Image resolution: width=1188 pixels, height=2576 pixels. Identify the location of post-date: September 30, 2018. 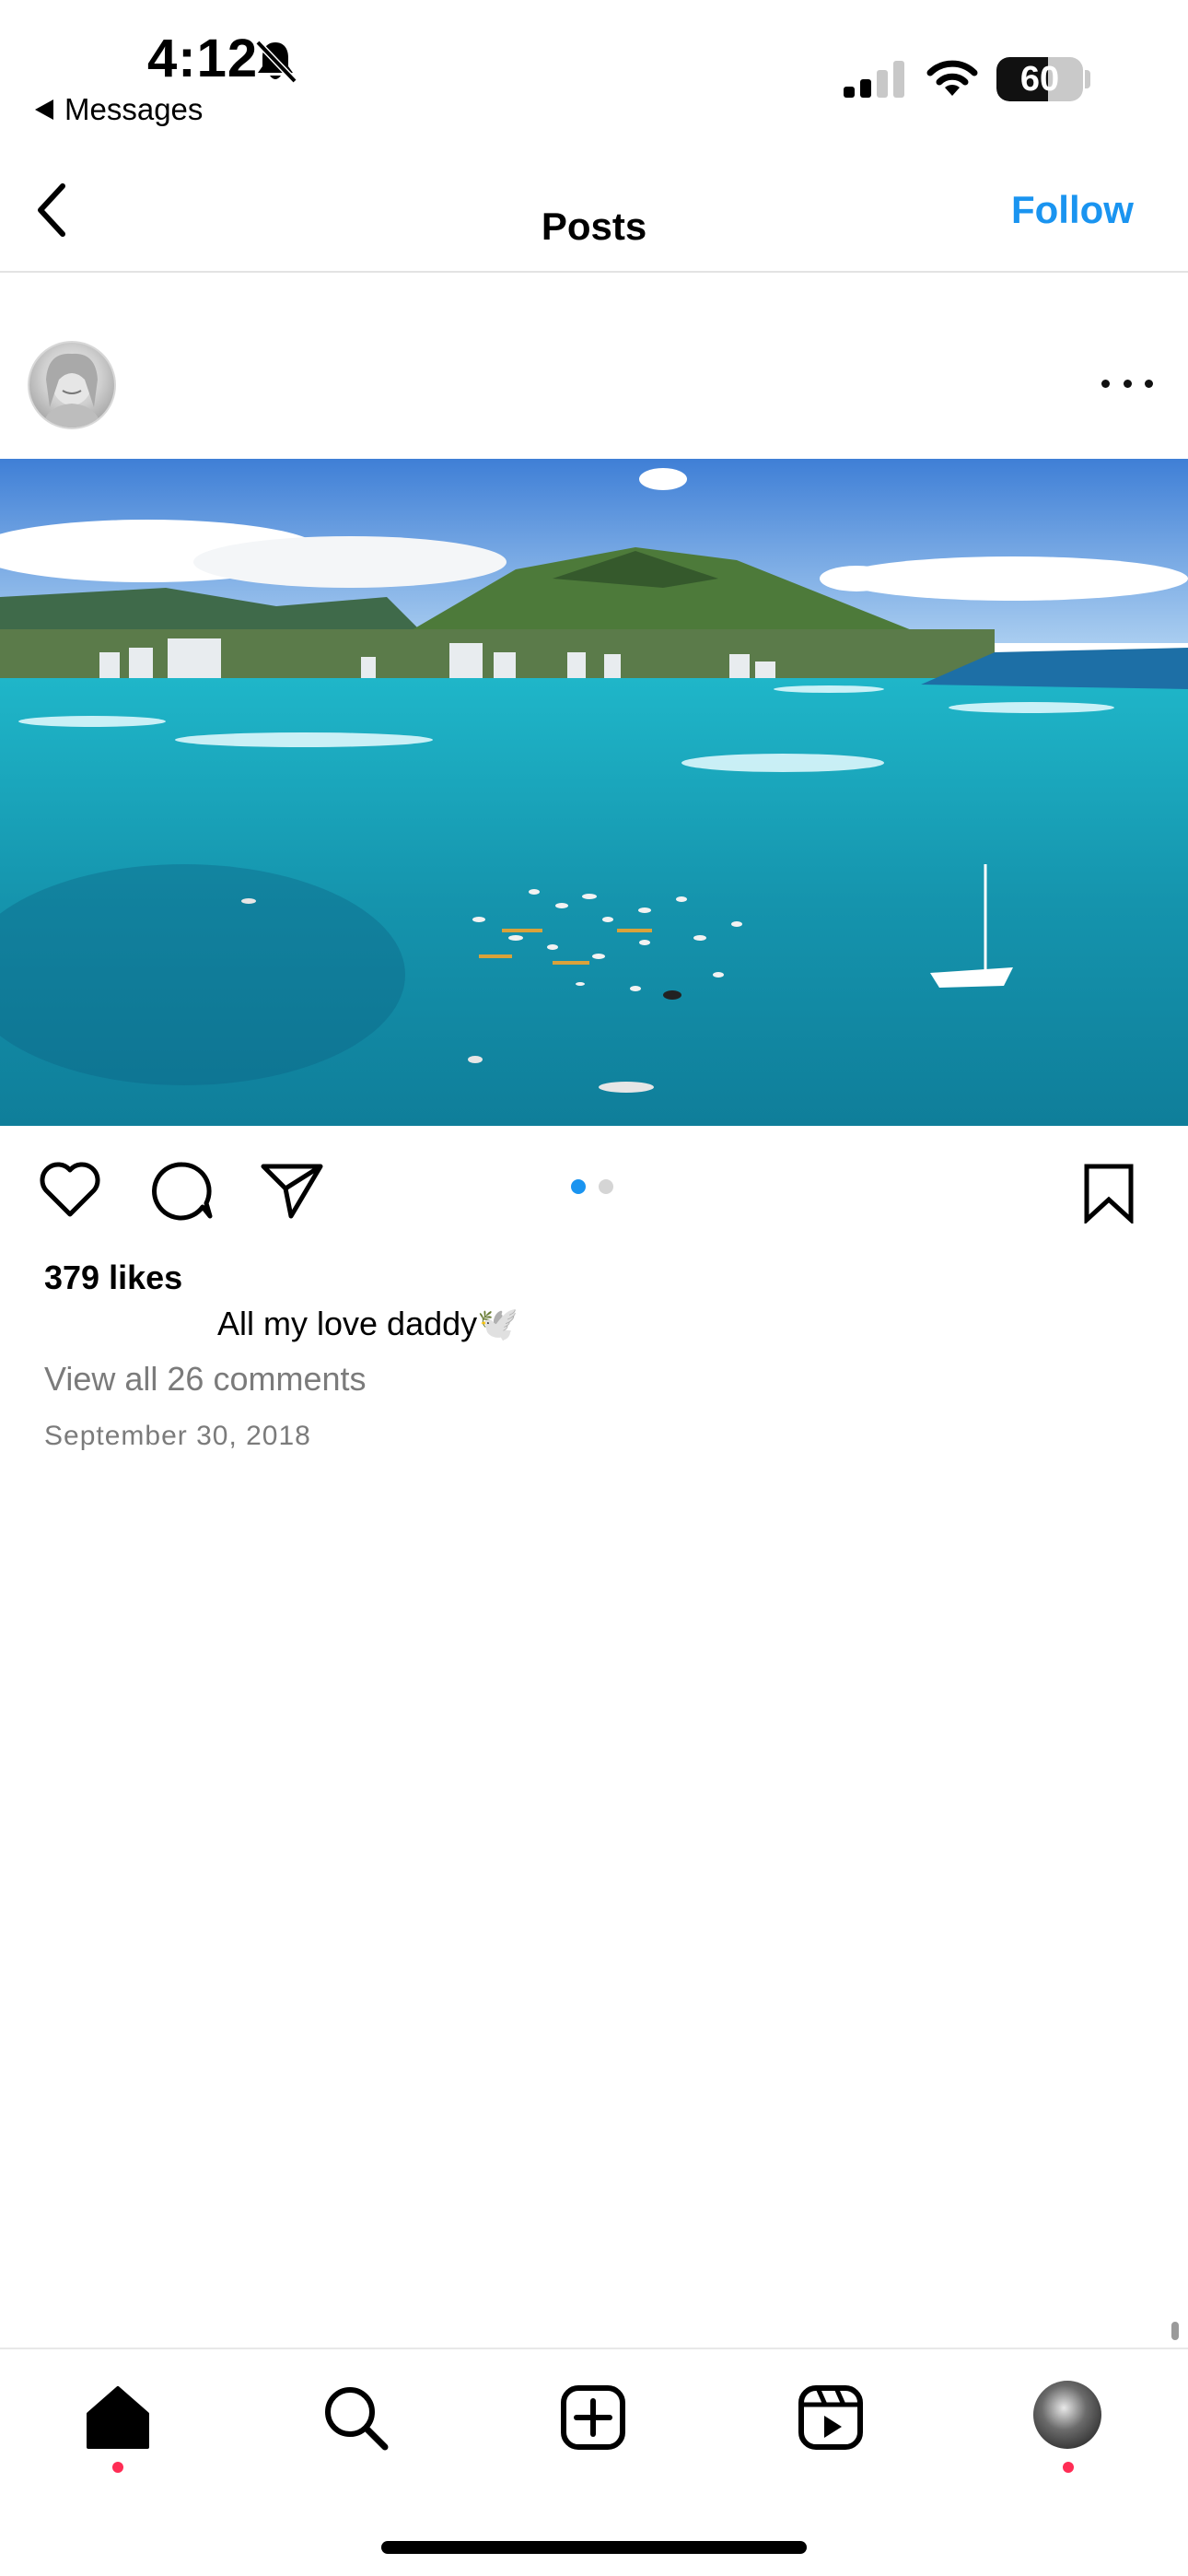
(177, 1436).